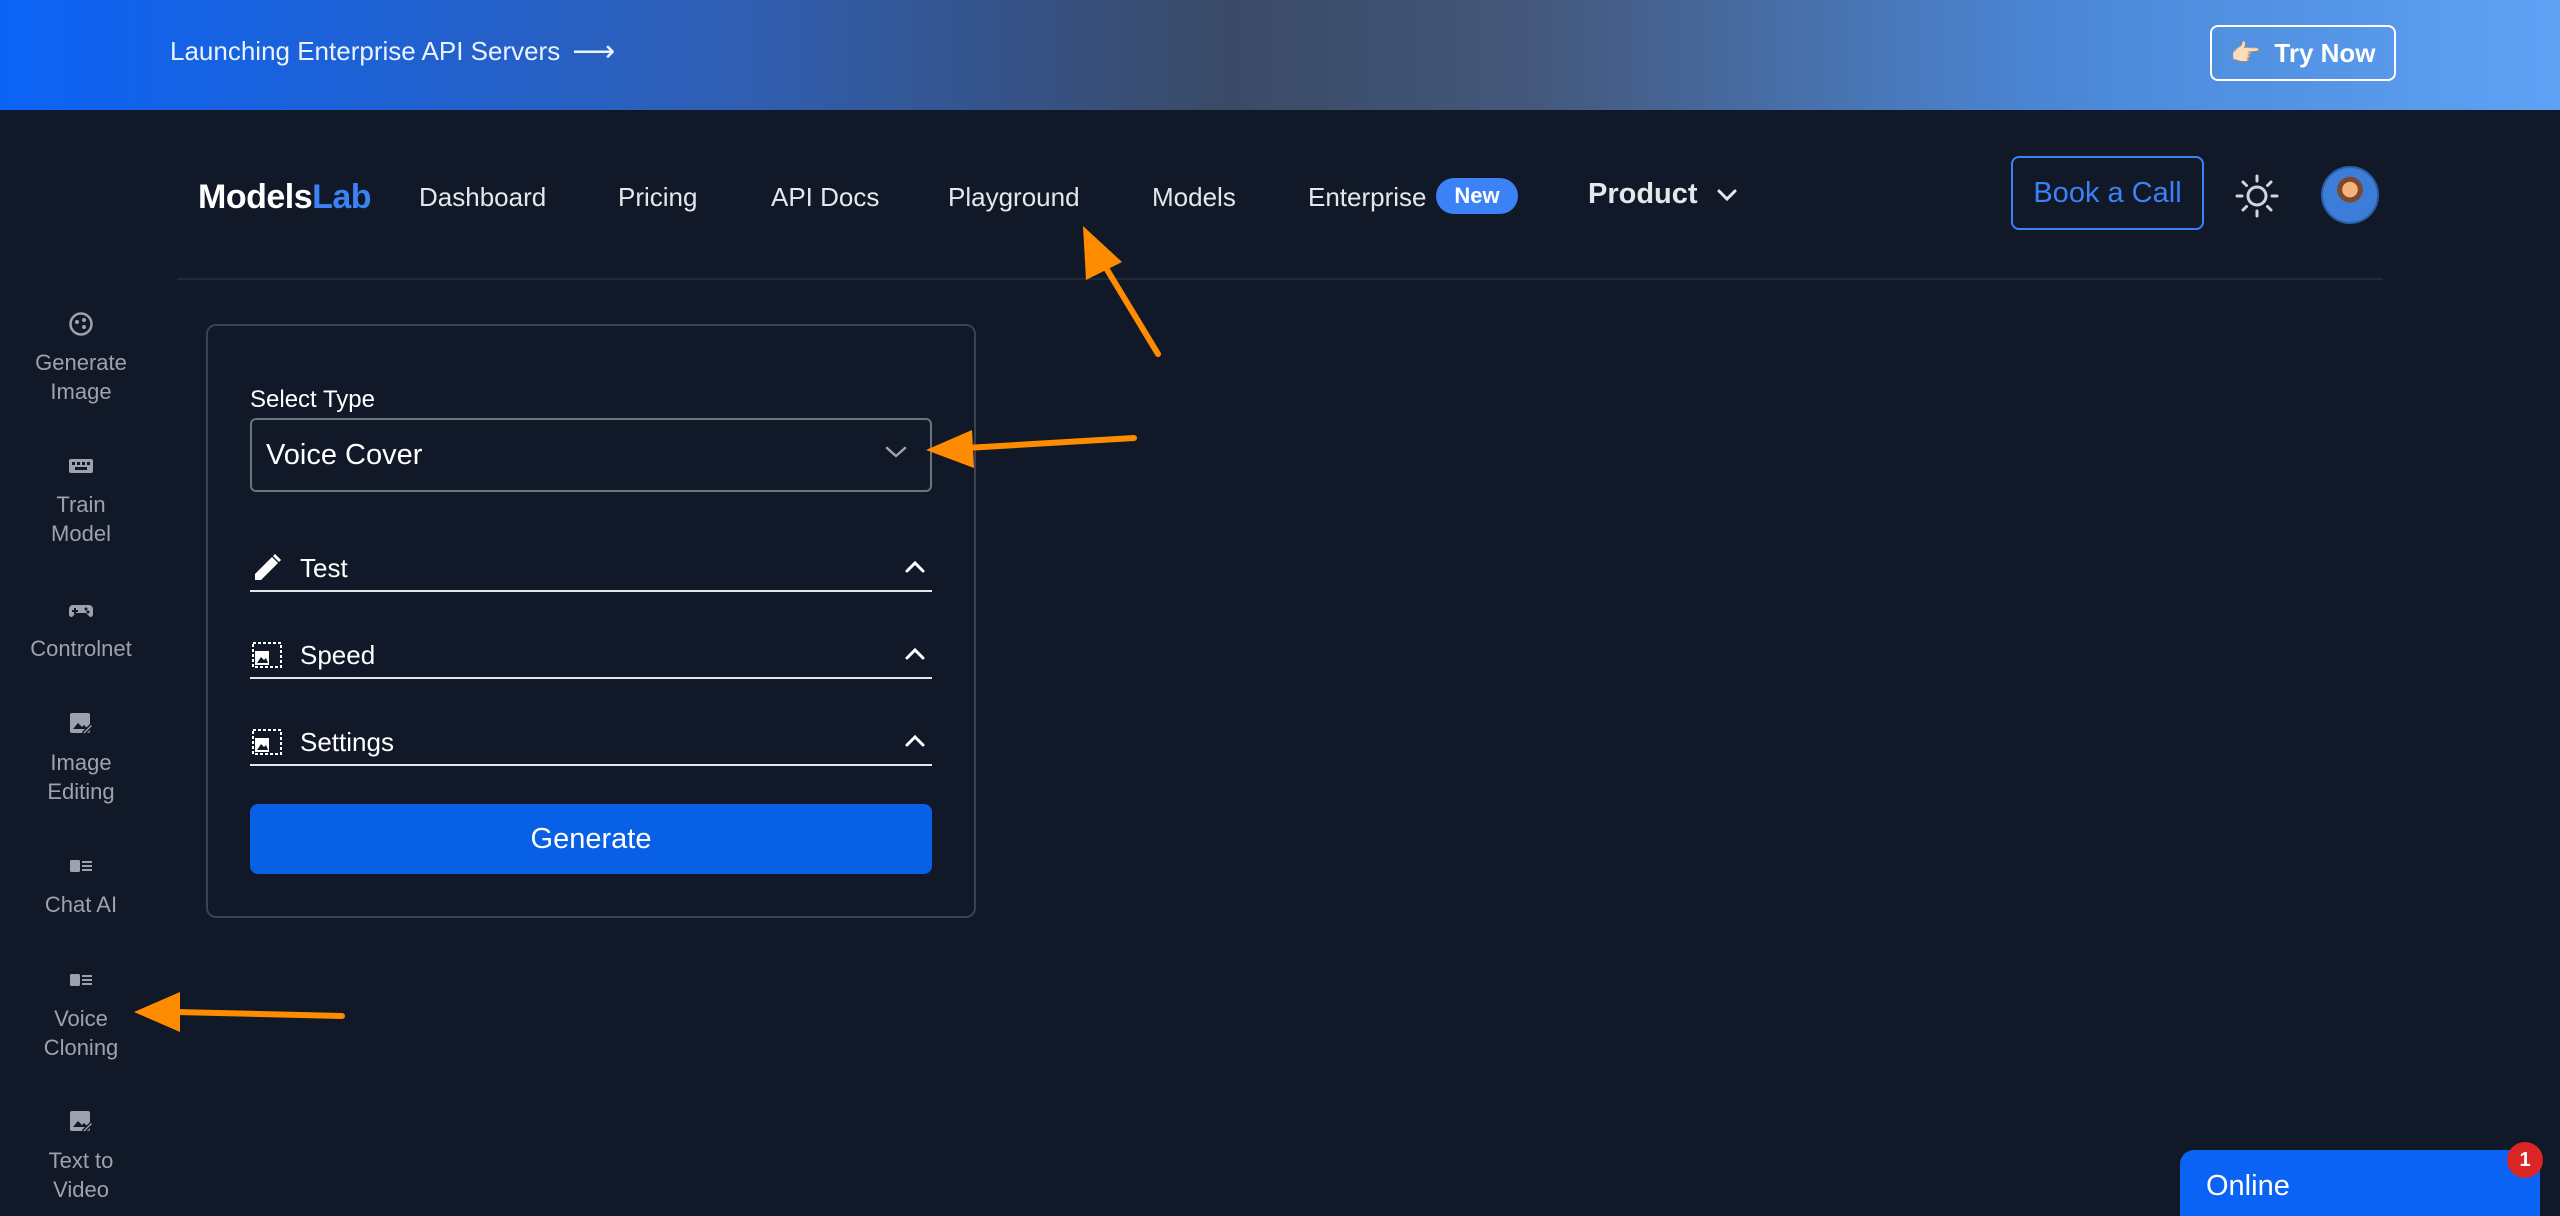 The height and width of the screenshot is (1216, 2560). What do you see at coordinates (81, 1160) in the screenshot?
I see `sidebar-label: Text to` at bounding box center [81, 1160].